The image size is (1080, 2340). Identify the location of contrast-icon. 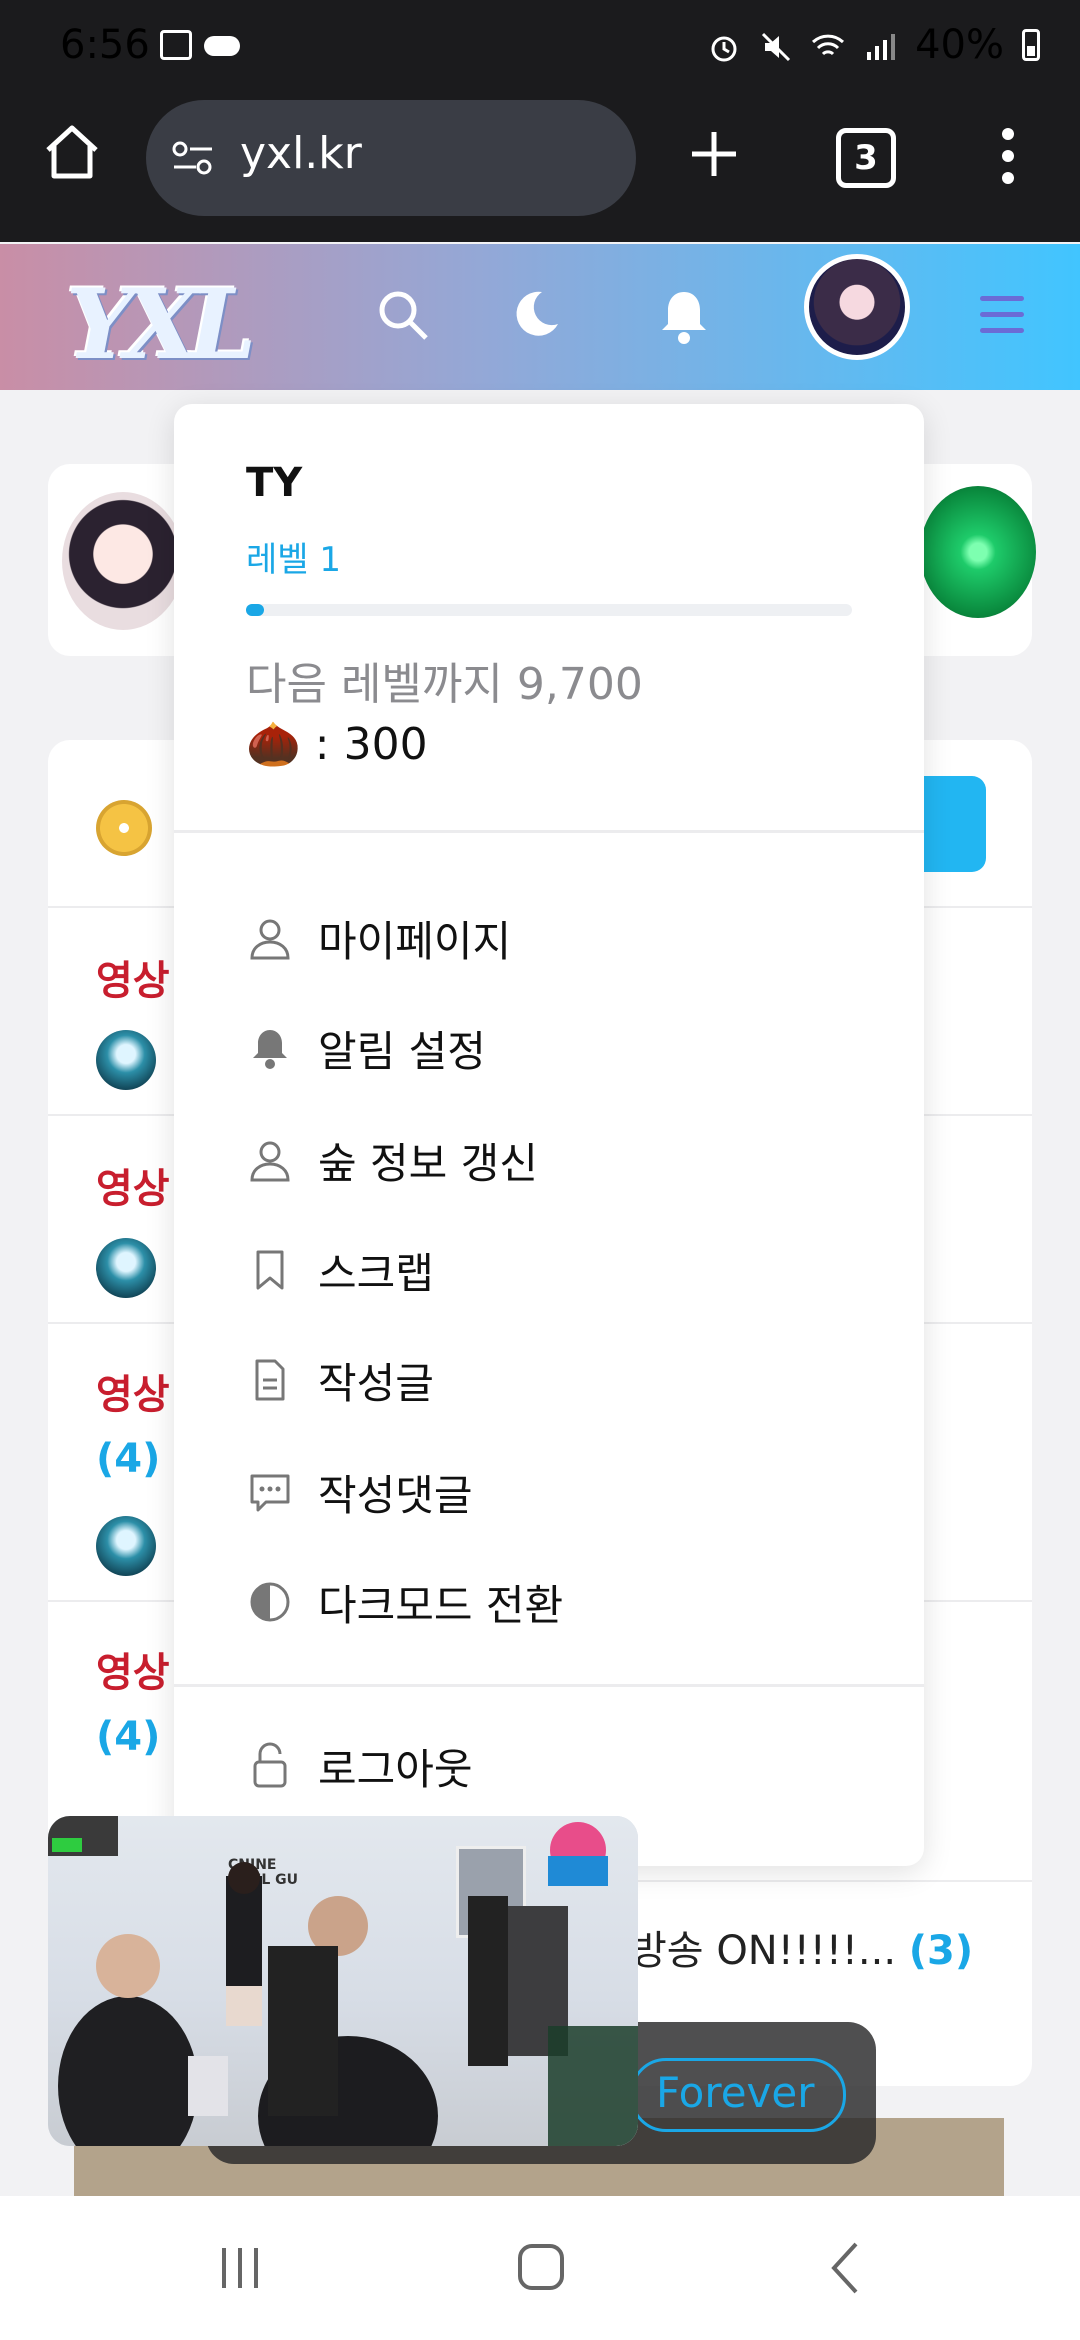
(270, 1602).